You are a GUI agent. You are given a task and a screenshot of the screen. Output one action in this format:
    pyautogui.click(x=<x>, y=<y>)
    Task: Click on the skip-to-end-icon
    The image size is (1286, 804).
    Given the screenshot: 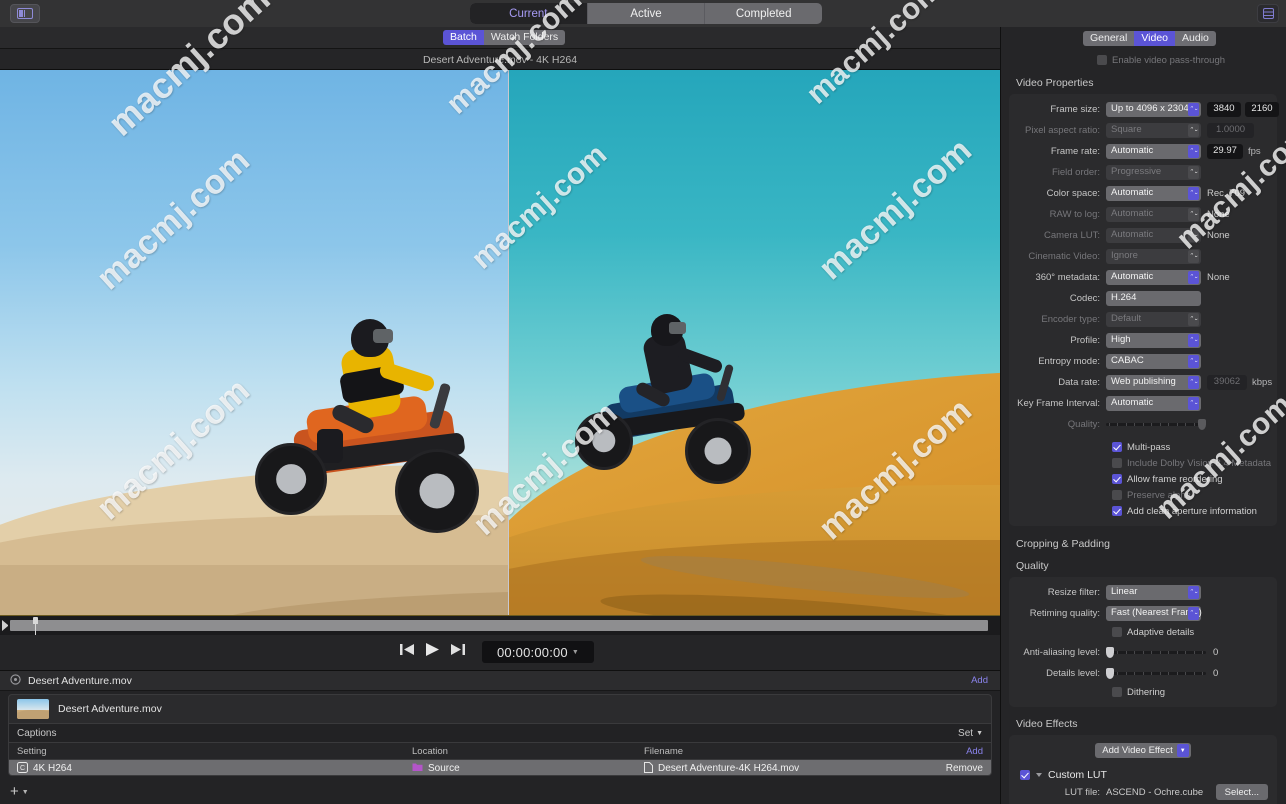 What is the action you would take?
    pyautogui.click(x=457, y=652)
    